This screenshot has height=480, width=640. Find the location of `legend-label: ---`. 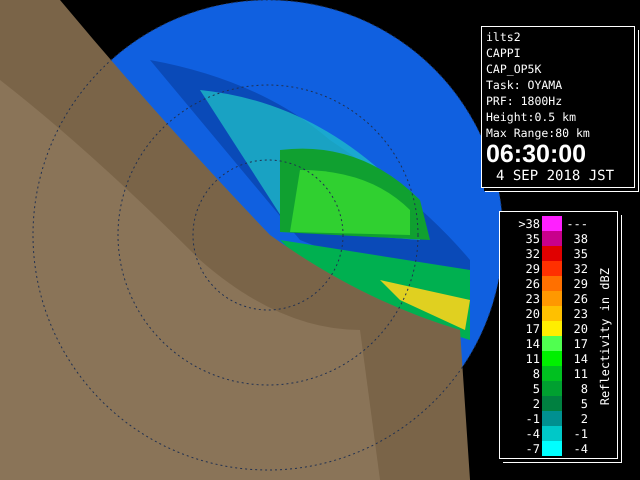

legend-label: --- is located at coordinates (576, 223).